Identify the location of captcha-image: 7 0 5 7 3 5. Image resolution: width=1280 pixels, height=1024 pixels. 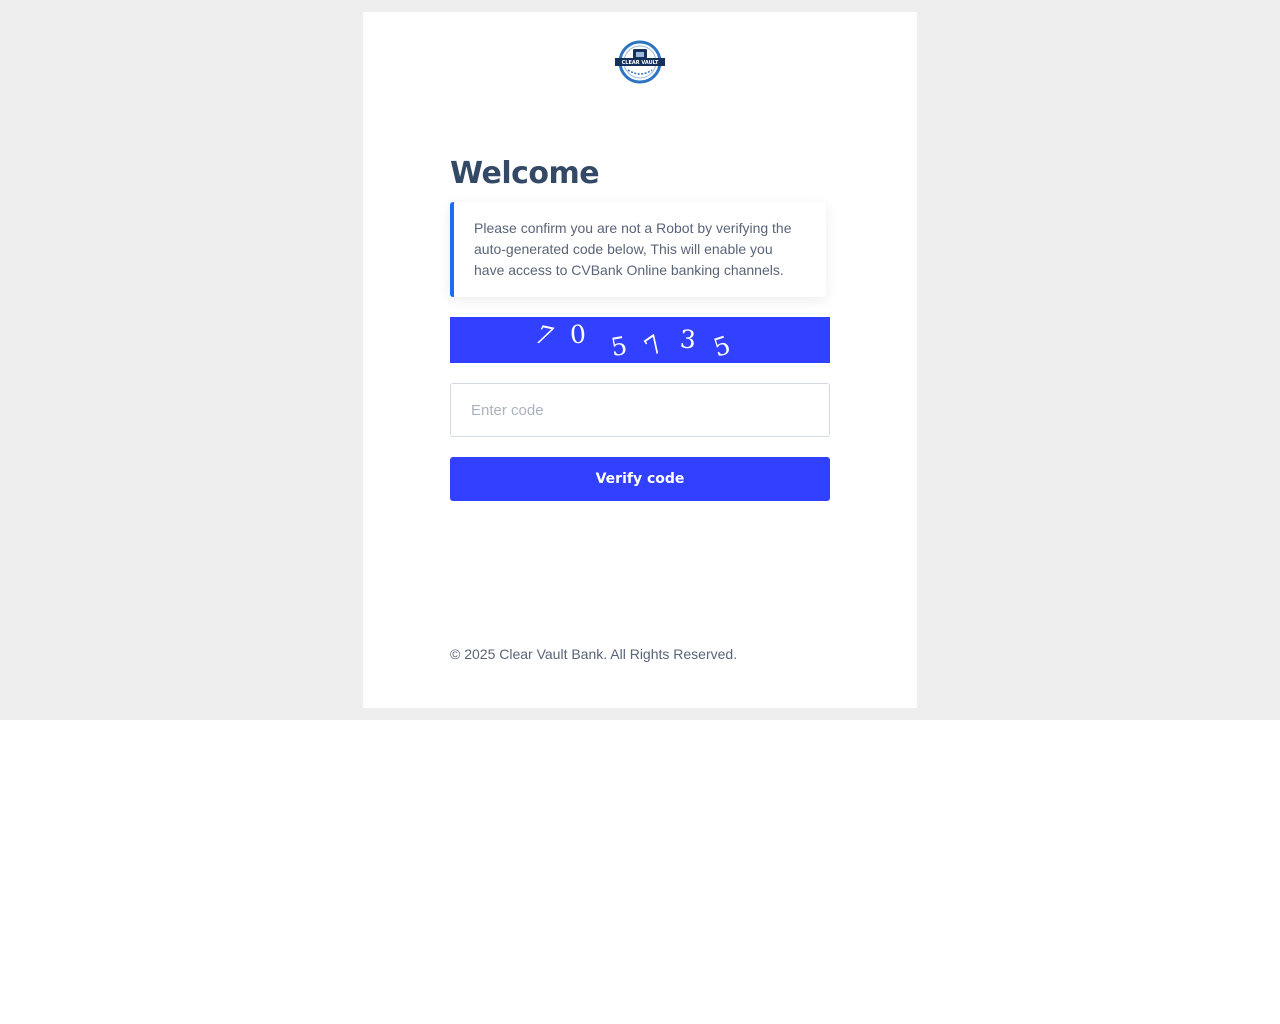
(640, 340).